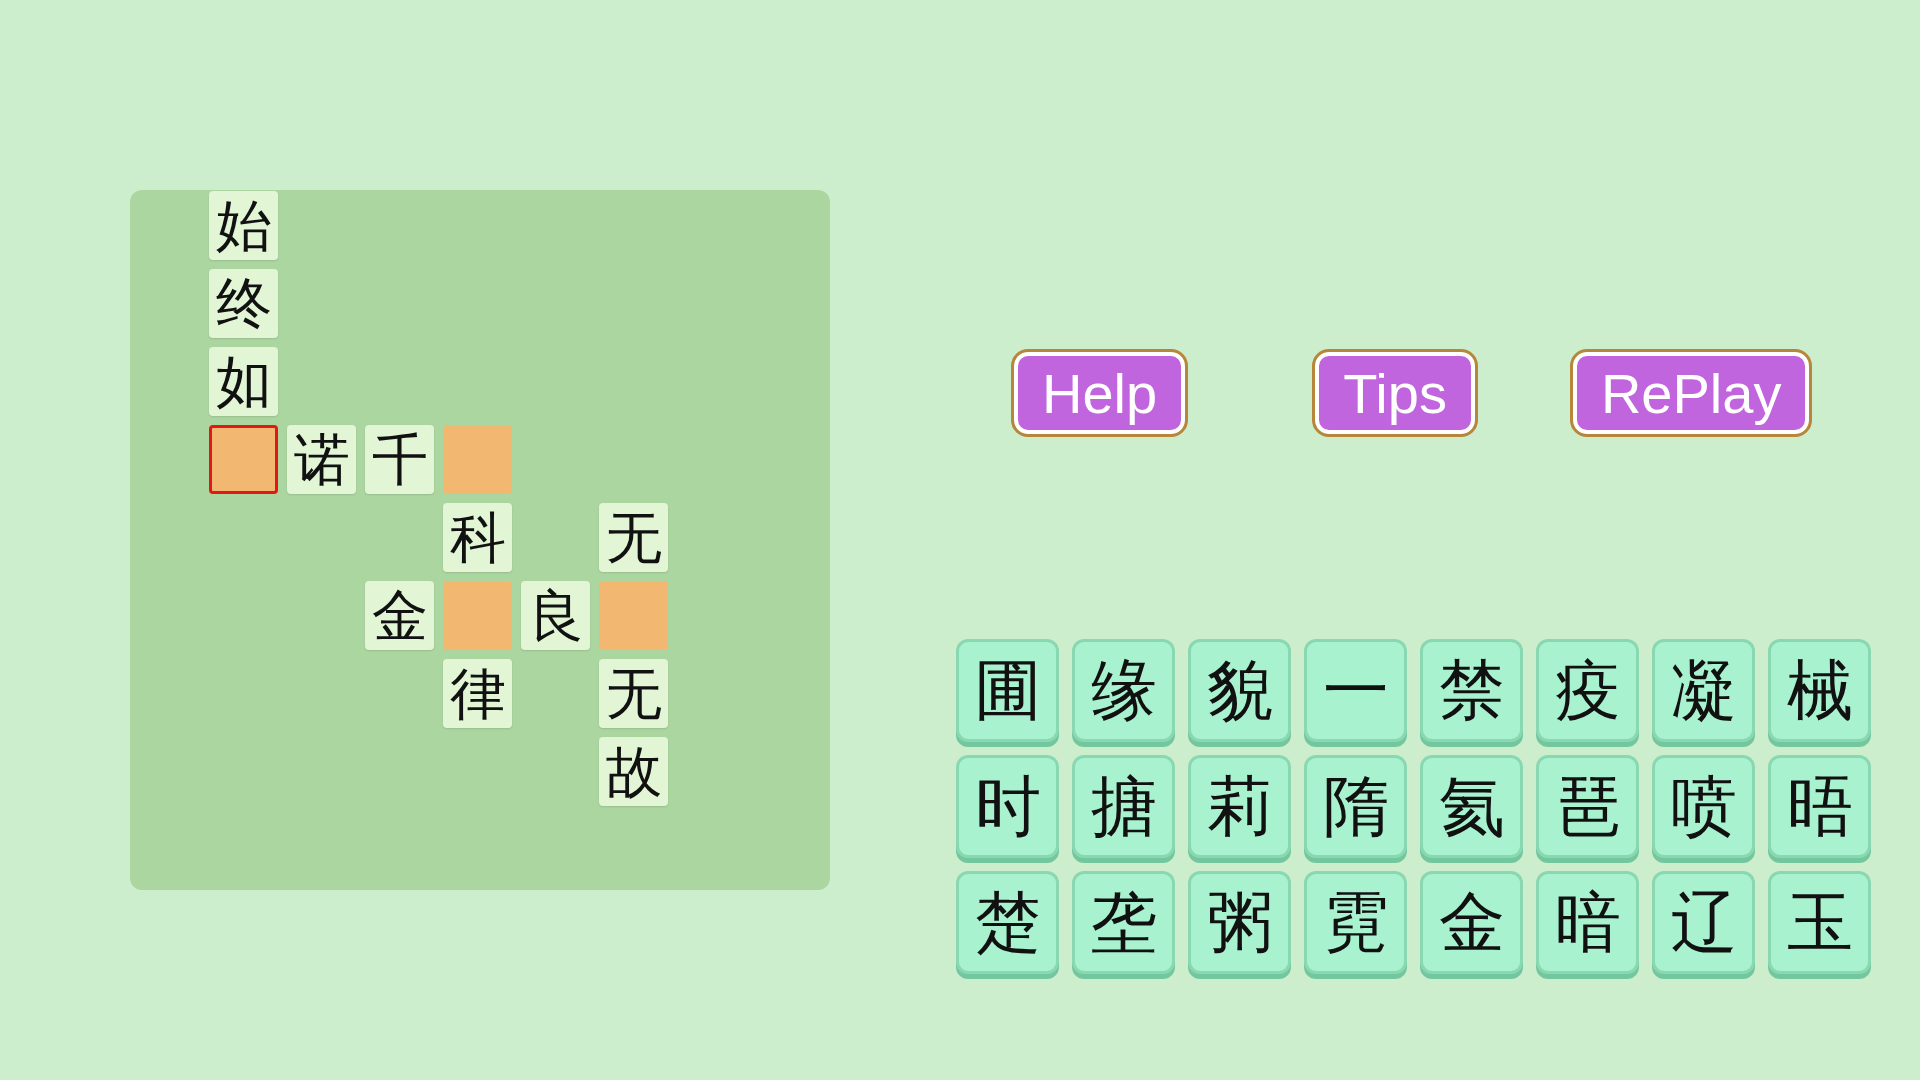 The height and width of the screenshot is (1080, 1920). I want to click on letter-cell: 如, so click(243, 381).